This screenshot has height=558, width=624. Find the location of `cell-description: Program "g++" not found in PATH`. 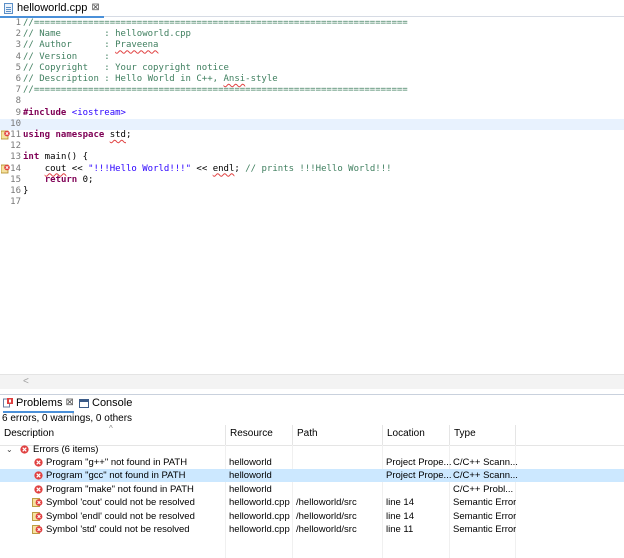

cell-description: Program "g++" not found in PATH is located at coordinates (117, 462).